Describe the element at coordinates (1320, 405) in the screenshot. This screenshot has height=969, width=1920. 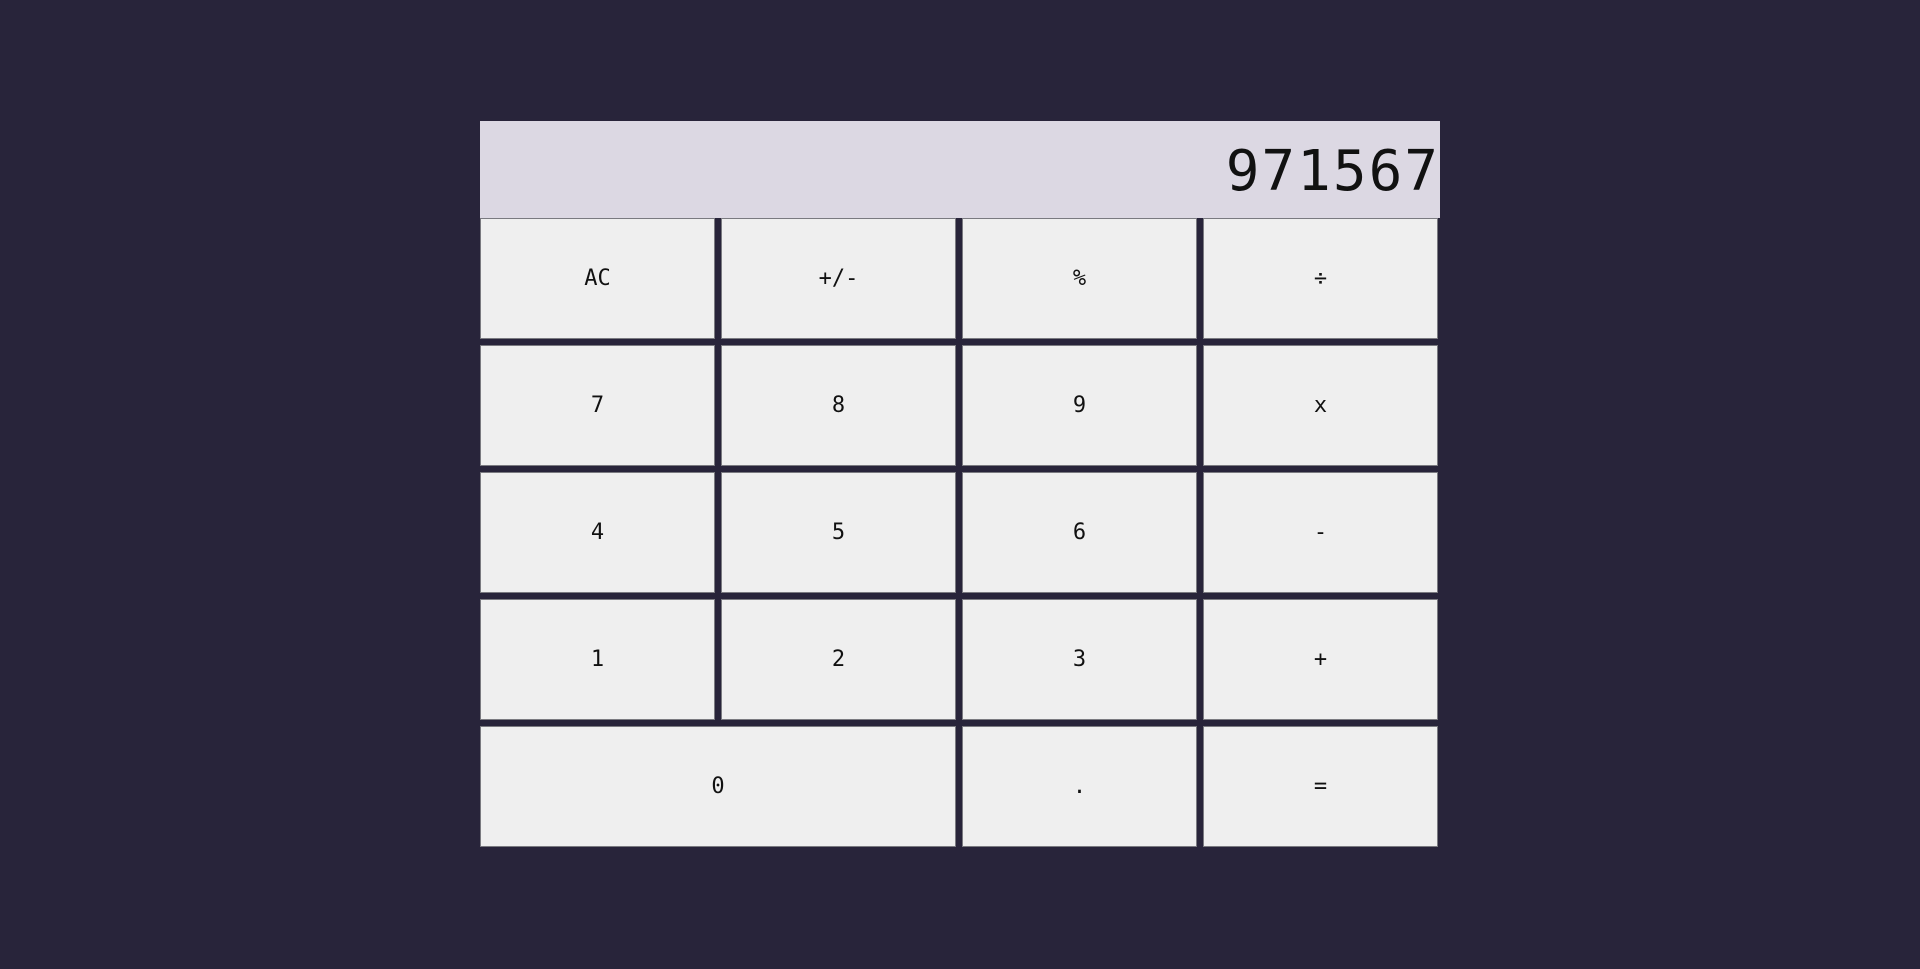
I see `multiply-button: x` at that location.